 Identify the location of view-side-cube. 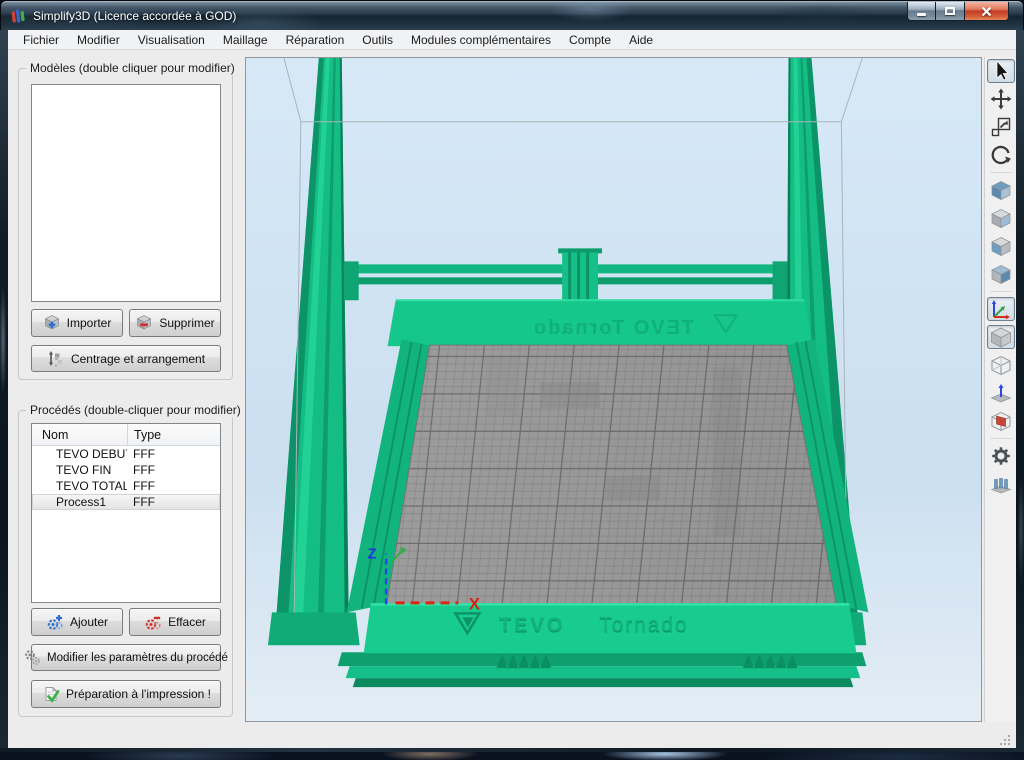
(1001, 218).